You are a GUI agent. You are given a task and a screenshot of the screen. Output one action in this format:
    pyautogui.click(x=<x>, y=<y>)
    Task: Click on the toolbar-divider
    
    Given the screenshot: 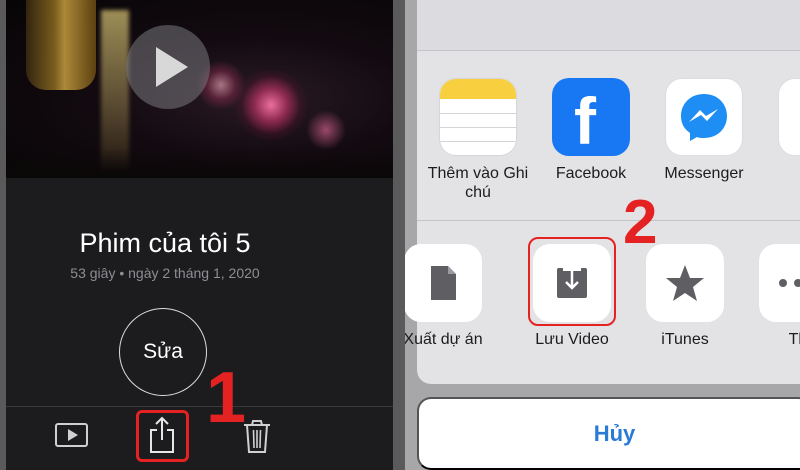 What is the action you would take?
    pyautogui.click(x=199, y=406)
    